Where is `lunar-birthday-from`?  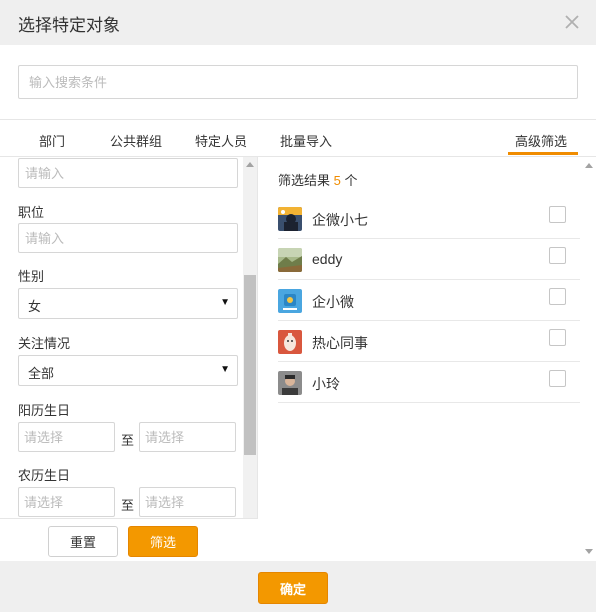
lunar-birthday-from is located at coordinates (66, 502).